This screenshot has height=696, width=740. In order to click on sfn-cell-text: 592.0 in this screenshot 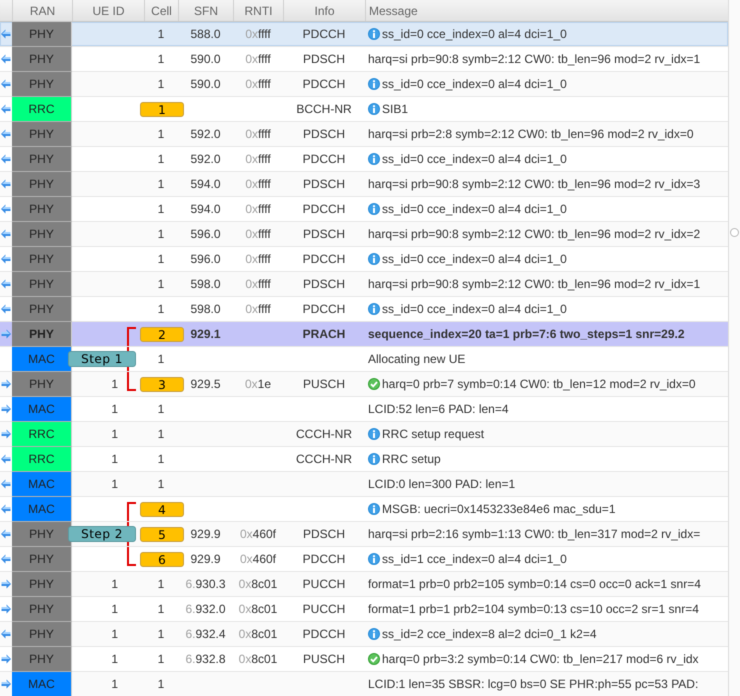, I will do `click(205, 159)`.